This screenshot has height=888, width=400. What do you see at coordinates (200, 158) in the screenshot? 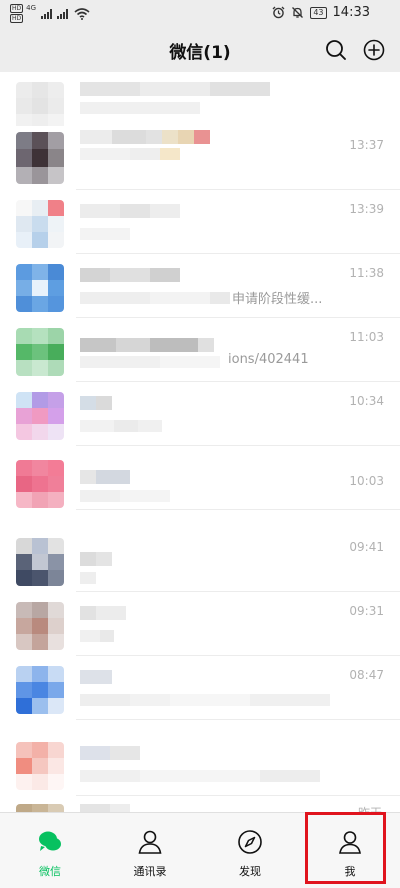
I see `chat-row: 13:37` at bounding box center [200, 158].